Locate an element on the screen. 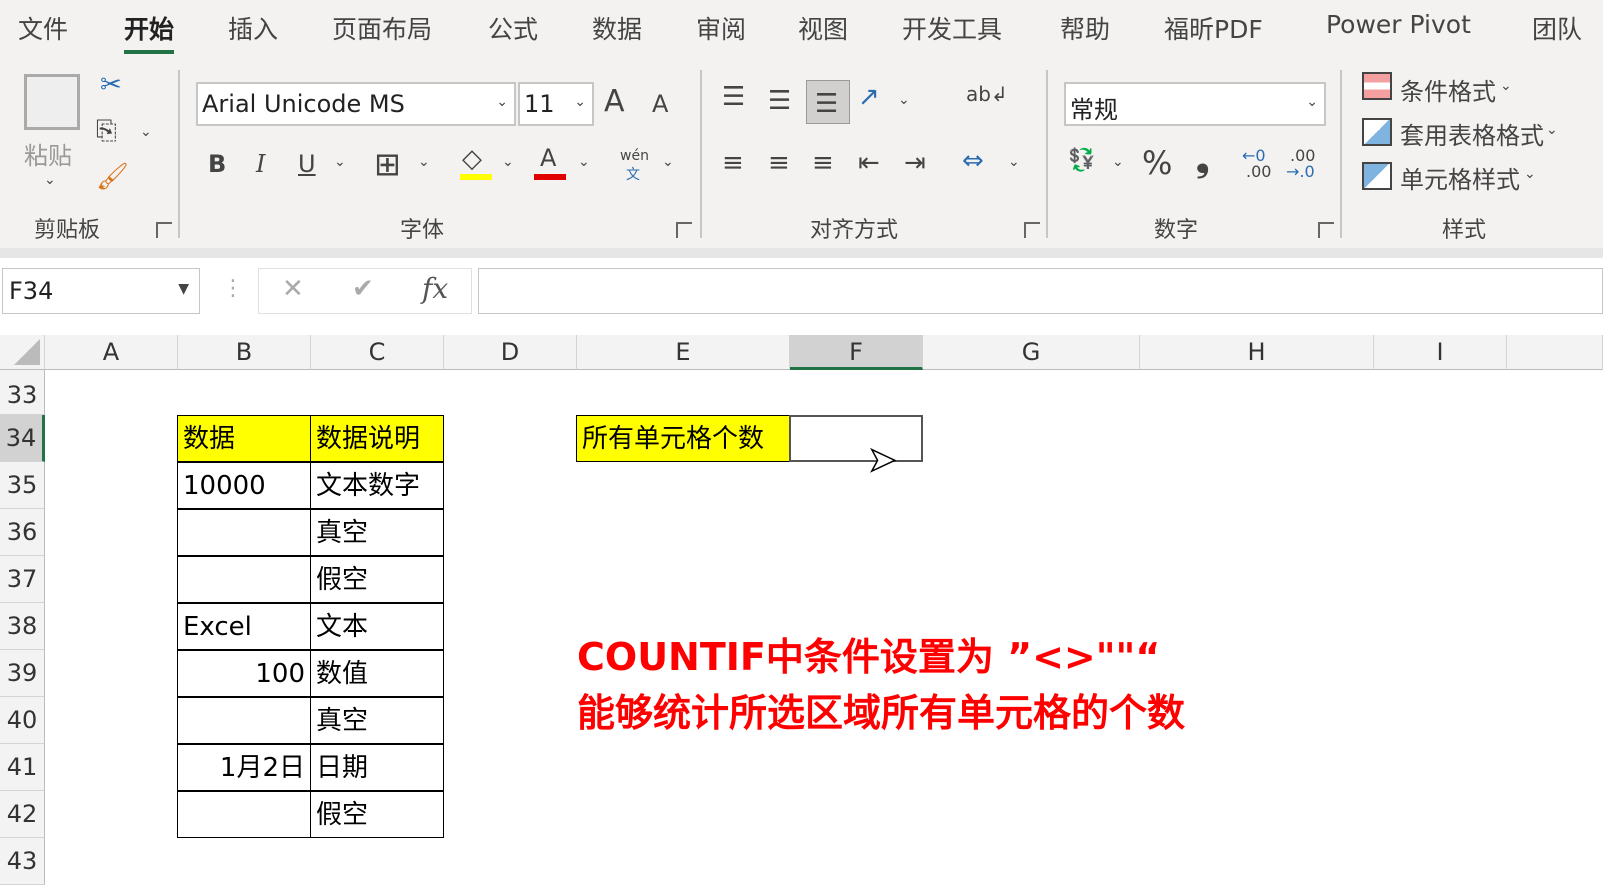 The image size is (1603, 887). borders-dropdown-icon: ⌄ is located at coordinates (424, 162).